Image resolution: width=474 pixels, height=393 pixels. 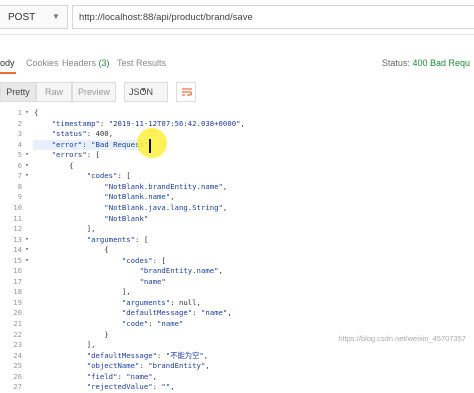 I want to click on code-text: "NotBlank", so click(x=126, y=218).